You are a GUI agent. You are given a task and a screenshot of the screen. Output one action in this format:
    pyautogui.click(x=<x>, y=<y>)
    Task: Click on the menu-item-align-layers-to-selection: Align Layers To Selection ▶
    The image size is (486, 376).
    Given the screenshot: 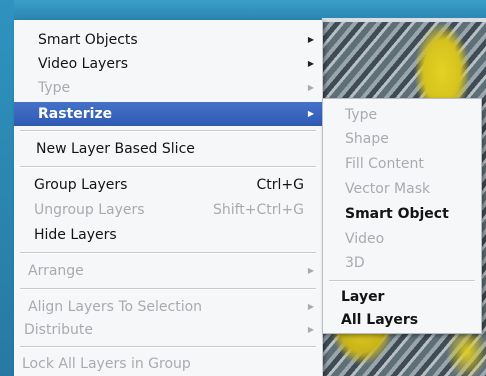 What is the action you would take?
    pyautogui.click(x=168, y=307)
    